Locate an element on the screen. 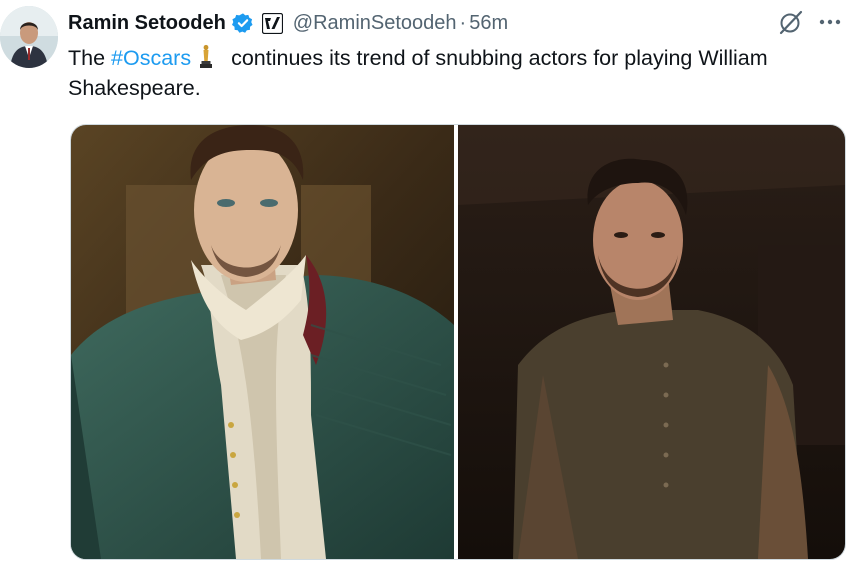 The height and width of the screenshot is (580, 866). oscar-trophy-emoji is located at coordinates (206, 57).